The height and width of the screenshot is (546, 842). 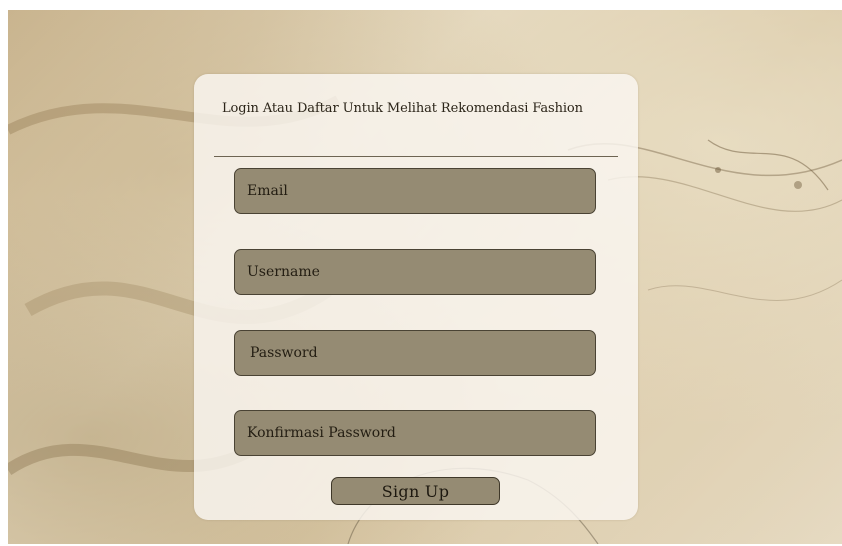 I want to click on confirm-password-placeholder: Konfirmasi Password, so click(x=321, y=433).